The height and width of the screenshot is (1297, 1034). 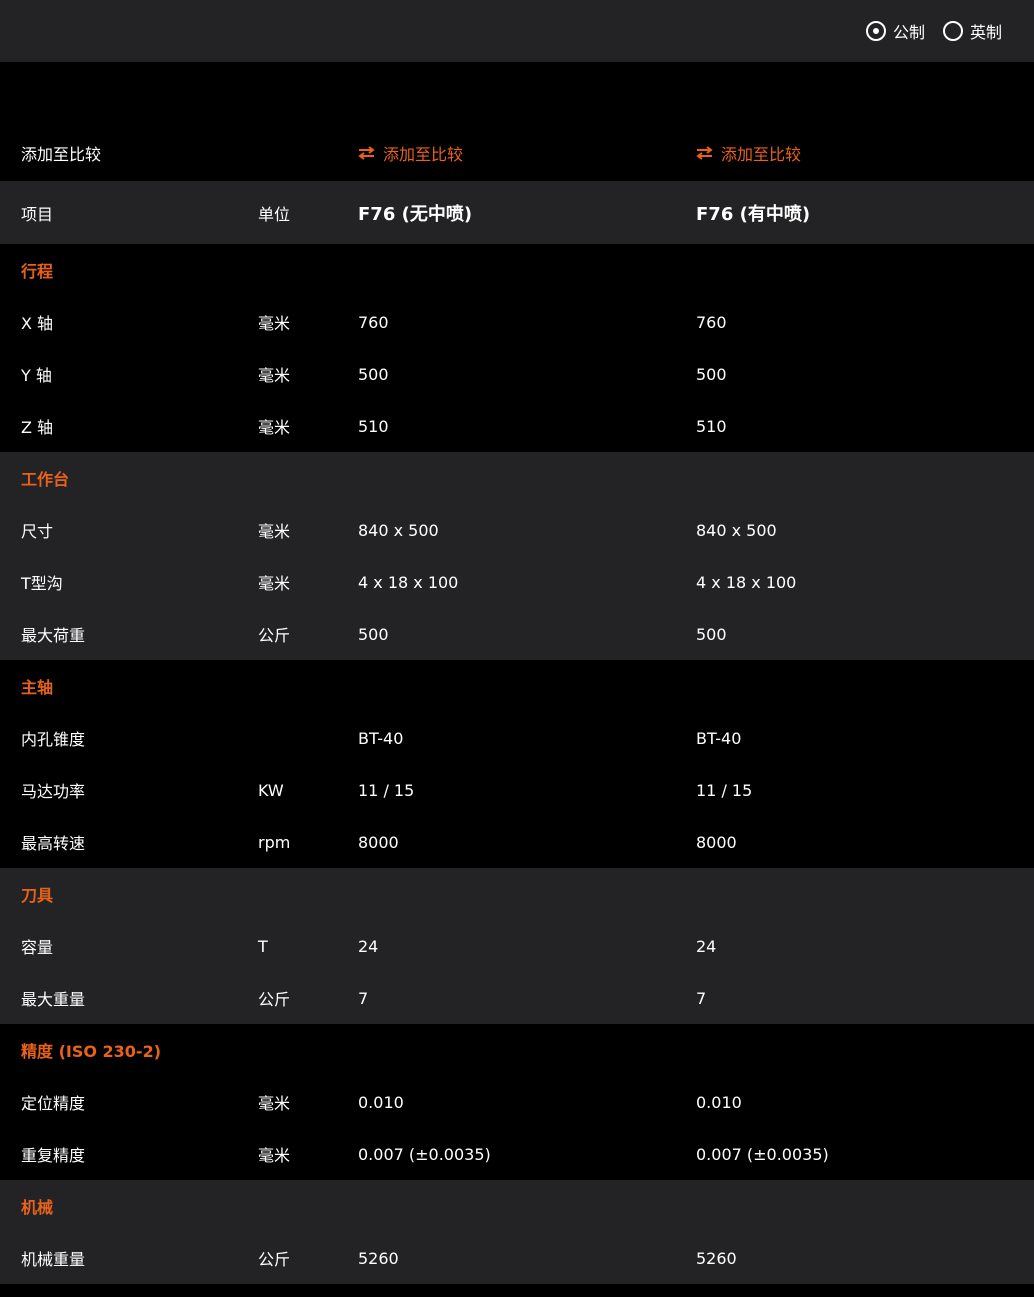 What do you see at coordinates (53, 1103) in the screenshot?
I see `spec-name: 定位精度` at bounding box center [53, 1103].